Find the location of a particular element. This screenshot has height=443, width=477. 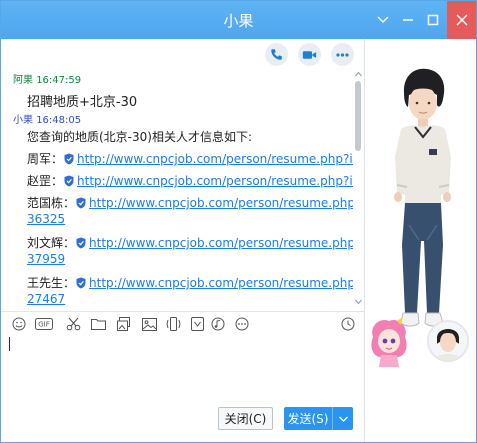

folder-icon is located at coordinates (98, 324).